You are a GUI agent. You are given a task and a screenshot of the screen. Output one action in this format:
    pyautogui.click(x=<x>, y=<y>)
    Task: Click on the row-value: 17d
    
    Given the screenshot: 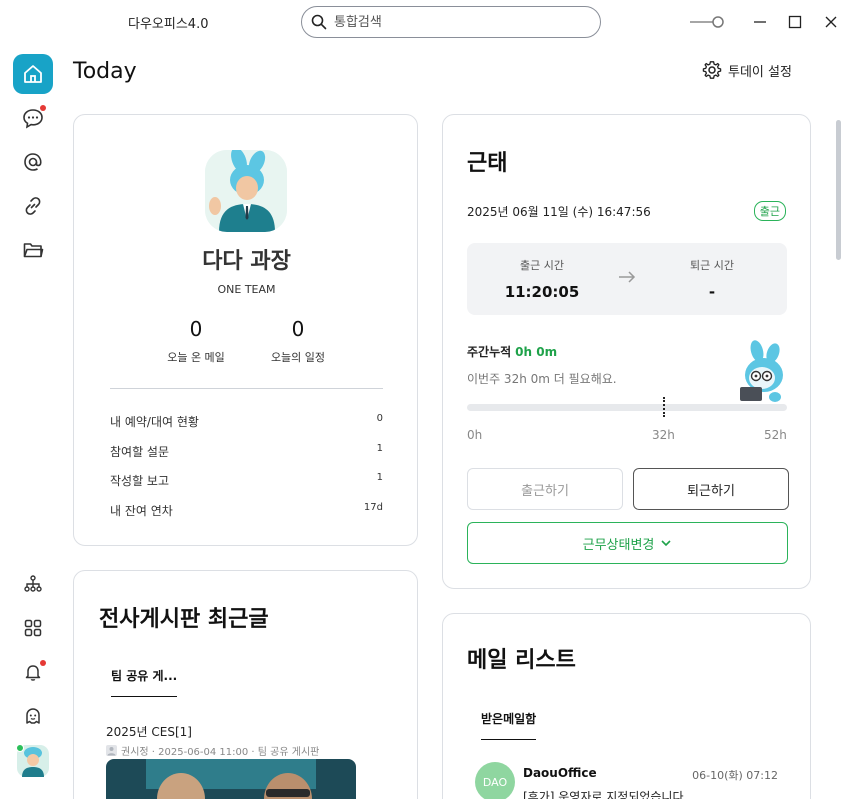 What is the action you would take?
    pyautogui.click(x=373, y=507)
    